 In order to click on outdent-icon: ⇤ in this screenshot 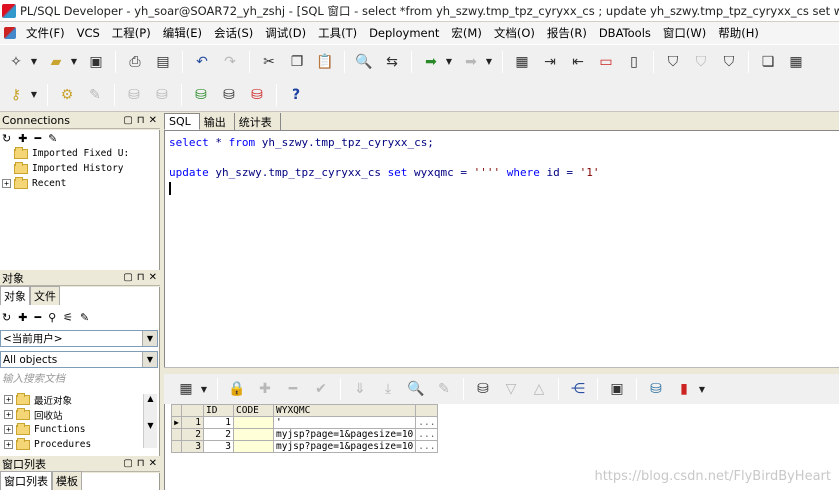, I will do `click(578, 62)`.